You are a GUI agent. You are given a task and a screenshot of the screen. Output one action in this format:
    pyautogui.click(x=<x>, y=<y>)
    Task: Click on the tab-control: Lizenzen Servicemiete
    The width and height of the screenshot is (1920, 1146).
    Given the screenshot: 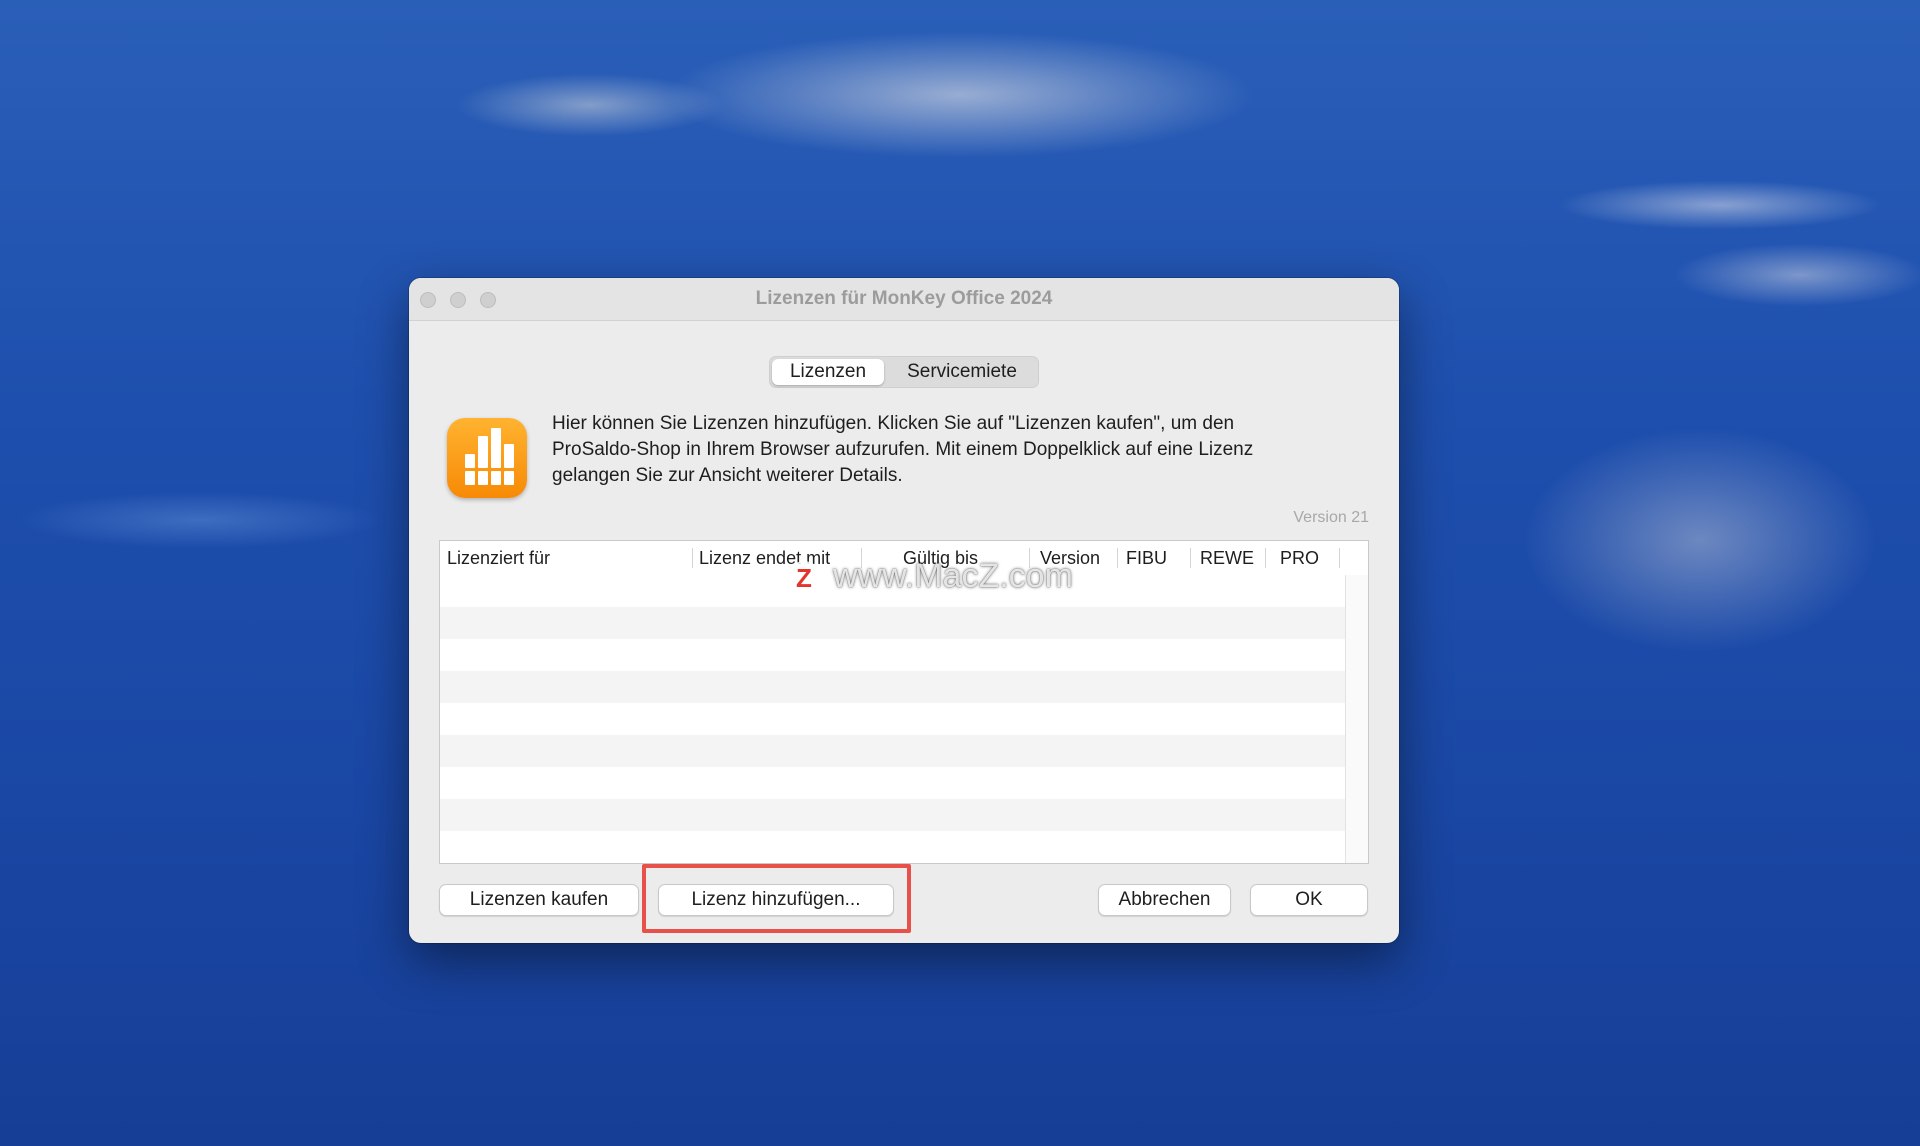 What is the action you would take?
    pyautogui.click(x=904, y=372)
    